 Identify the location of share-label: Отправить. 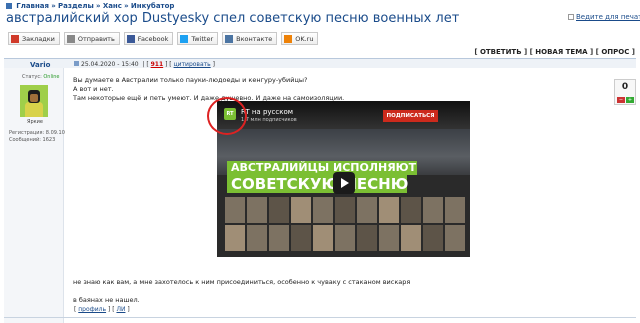
(96, 38).